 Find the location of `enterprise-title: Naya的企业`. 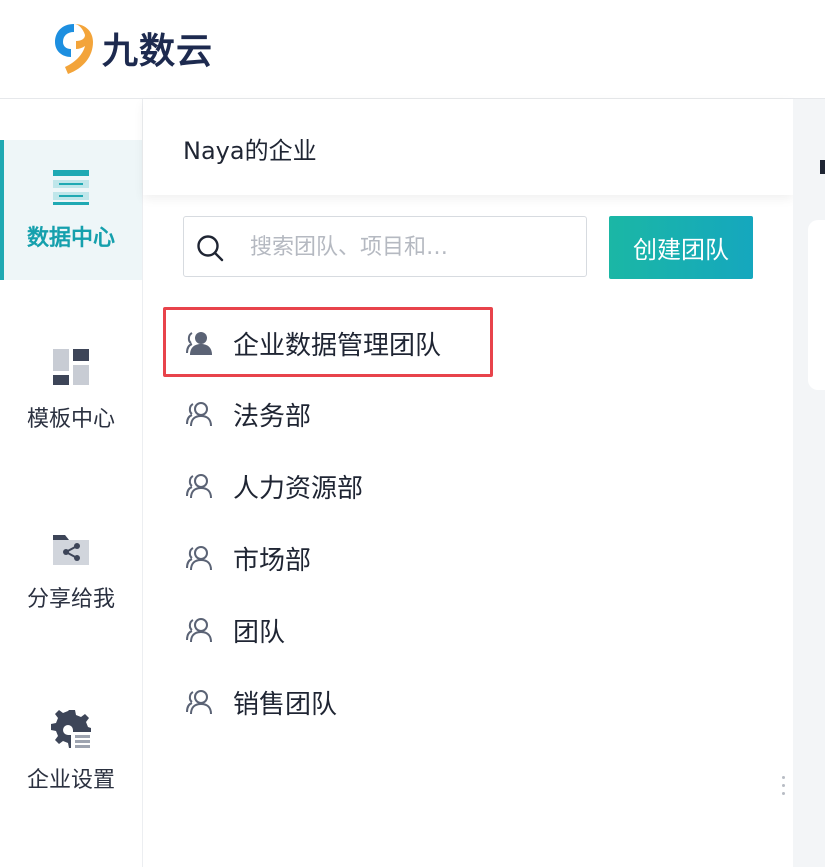

enterprise-title: Naya的企业 is located at coordinates (250, 148).